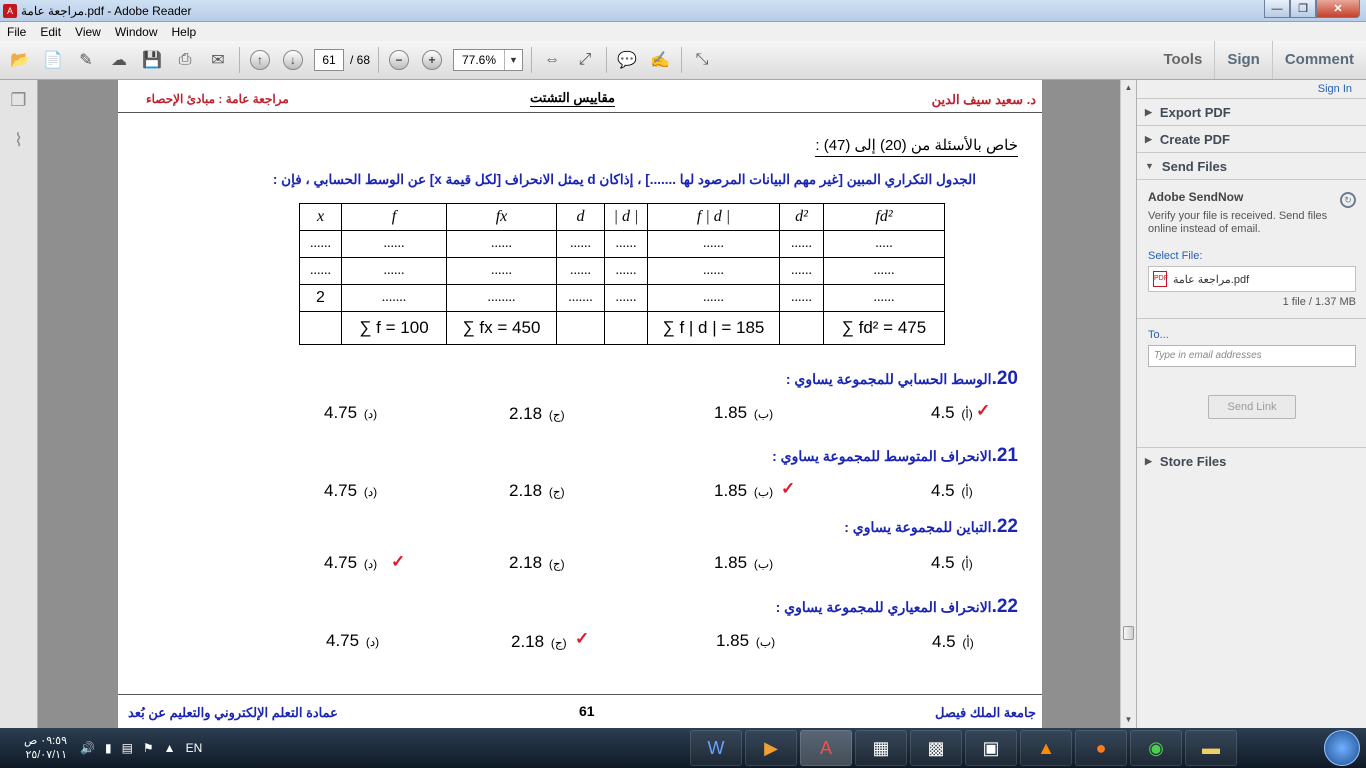  Describe the element at coordinates (260, 60) in the screenshot. I see `prev-page-button: ↑` at that location.